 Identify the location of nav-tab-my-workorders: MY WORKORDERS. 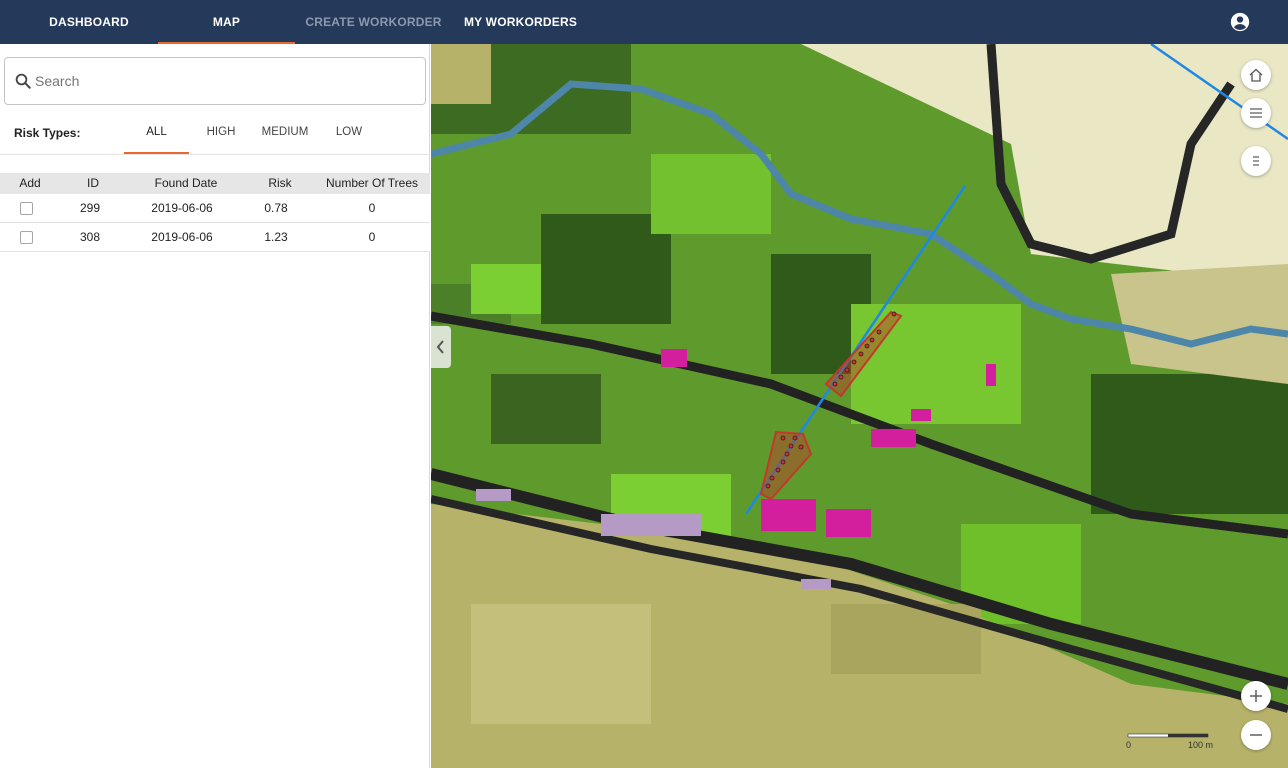
(520, 22).